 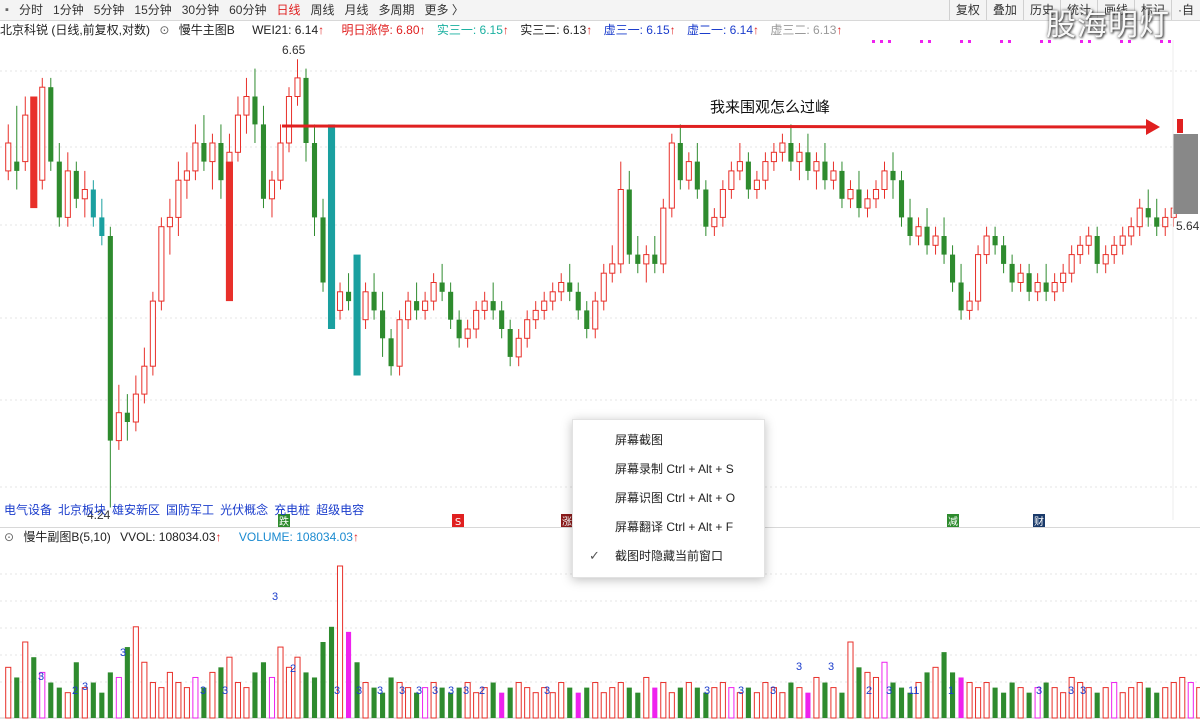 What do you see at coordinates (322, 10) in the screenshot?
I see `period-tab-7: 周线` at bounding box center [322, 10].